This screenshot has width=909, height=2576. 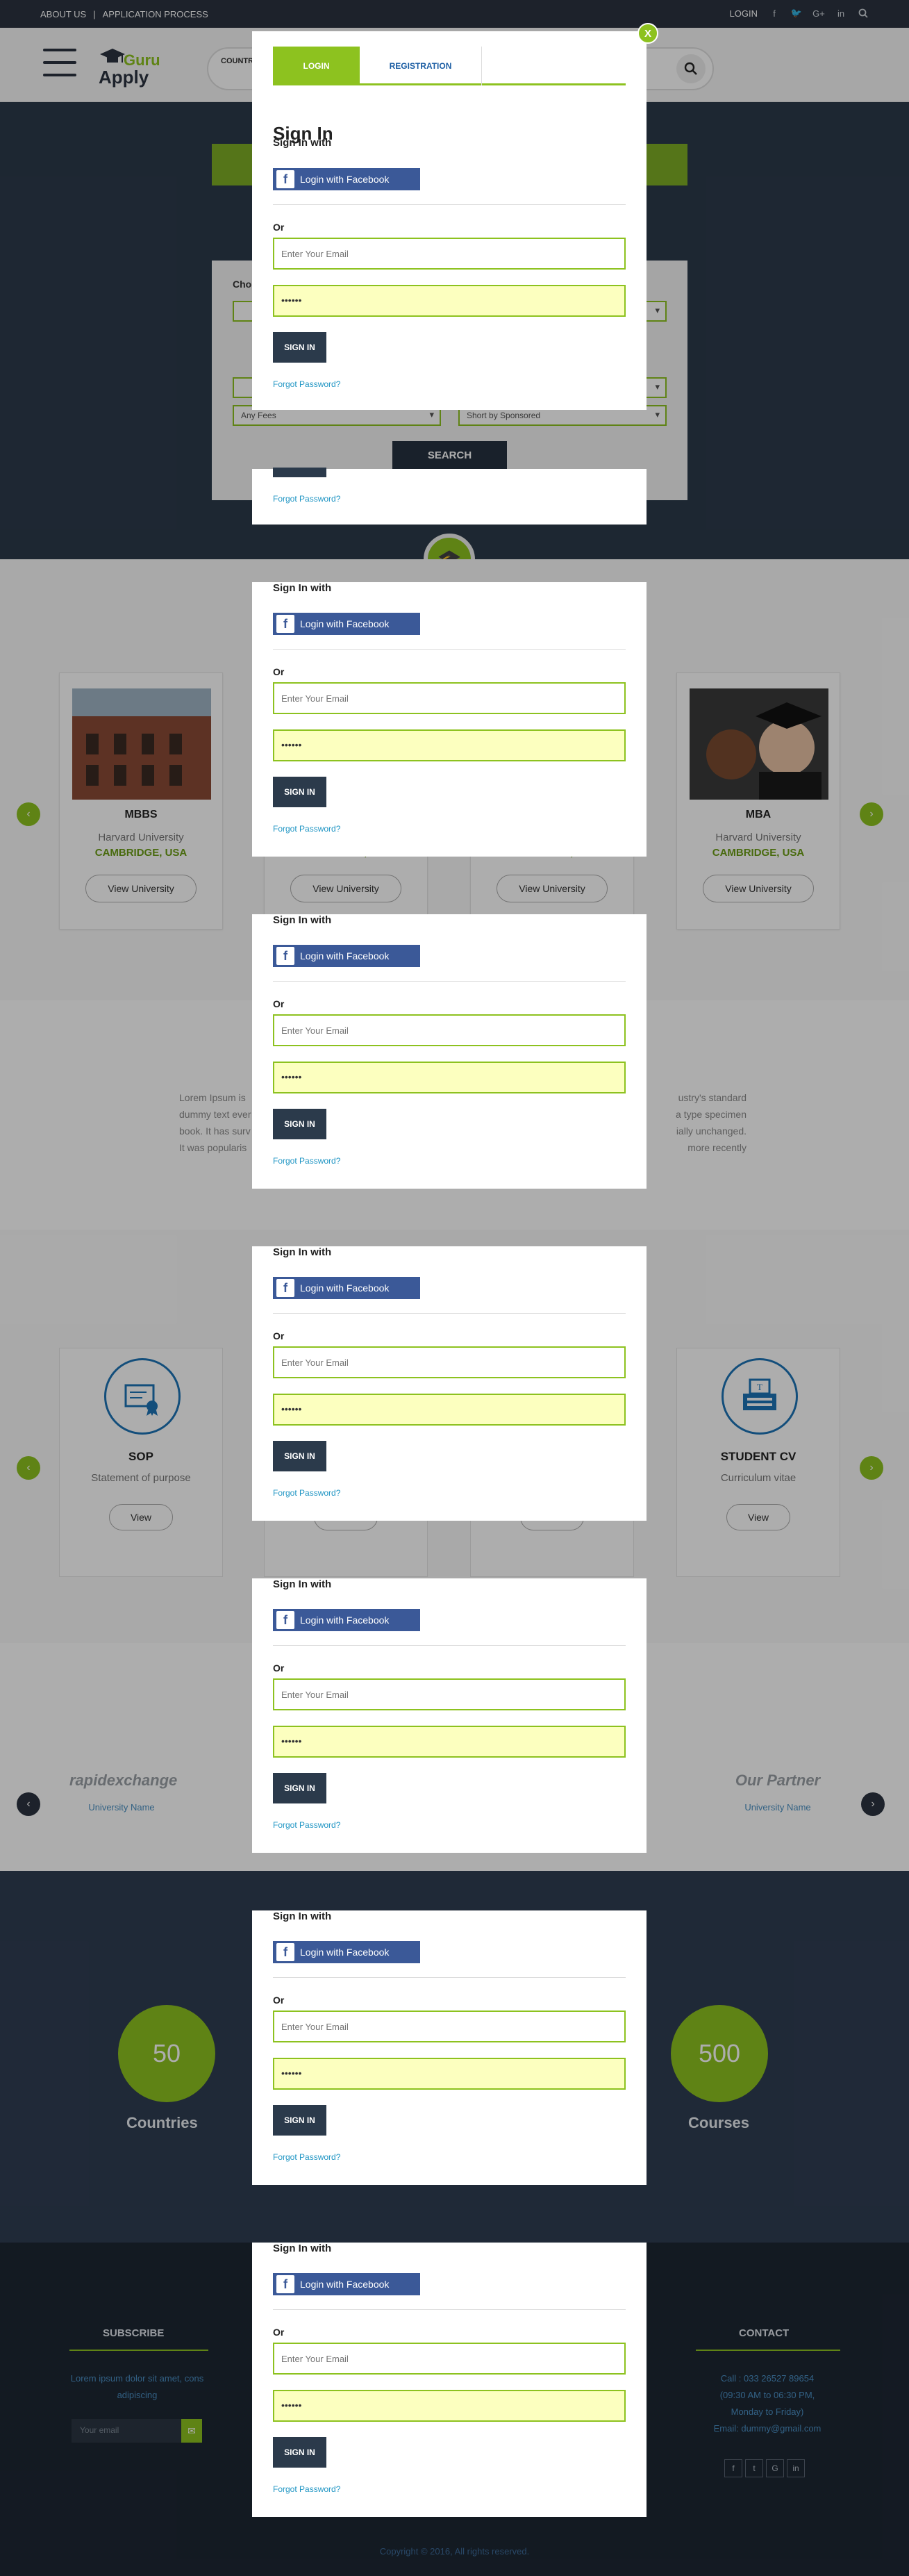 I want to click on tab-login: LOGIN, so click(x=317, y=66).